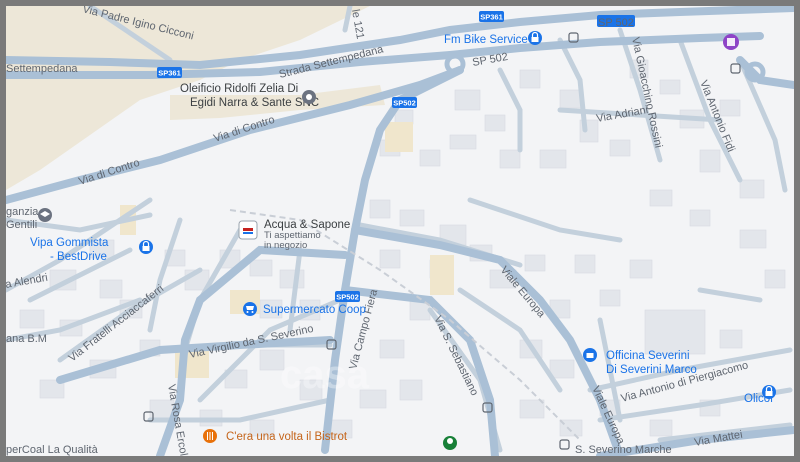 The height and width of the screenshot is (462, 800). What do you see at coordinates (69, 243) in the screenshot?
I see `poi-label-vipa-1: Vipa Gommista` at bounding box center [69, 243].